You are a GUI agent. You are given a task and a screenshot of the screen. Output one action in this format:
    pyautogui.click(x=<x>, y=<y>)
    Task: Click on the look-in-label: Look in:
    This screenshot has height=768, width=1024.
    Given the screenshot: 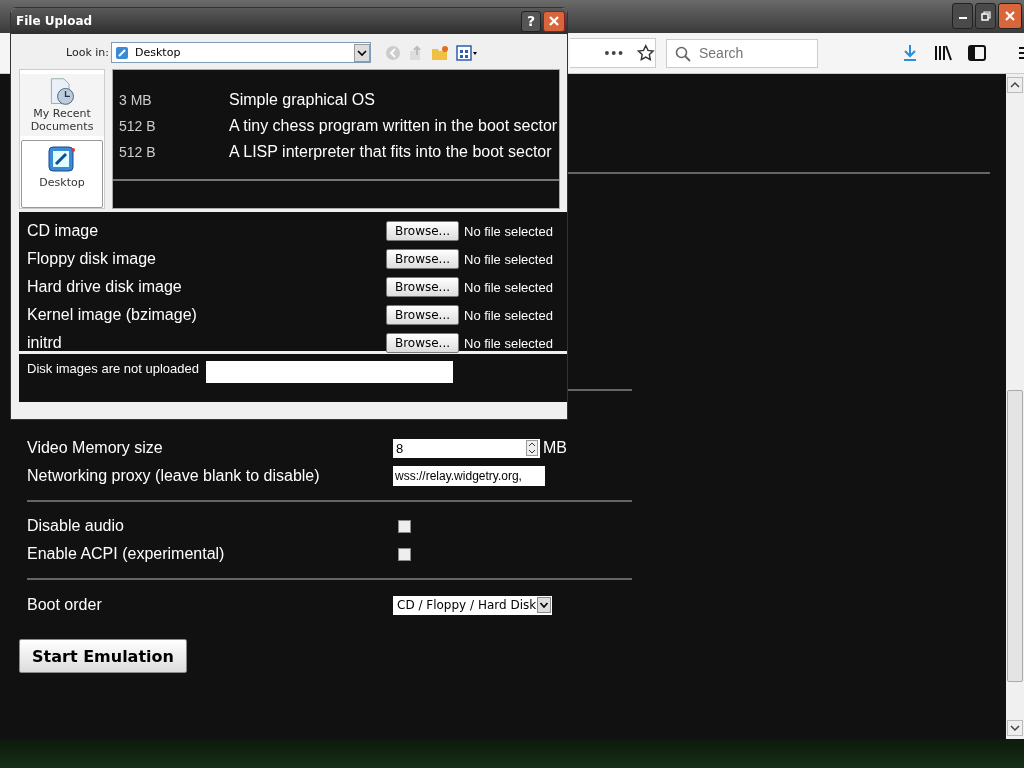 What is the action you would take?
    pyautogui.click(x=88, y=52)
    